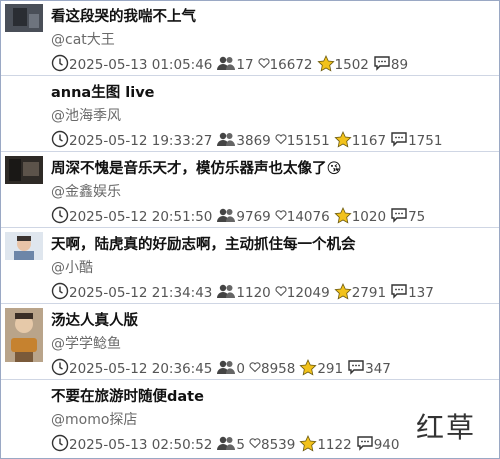 The image size is (500, 459). I want to click on video-title: anna生图 live, so click(103, 91).